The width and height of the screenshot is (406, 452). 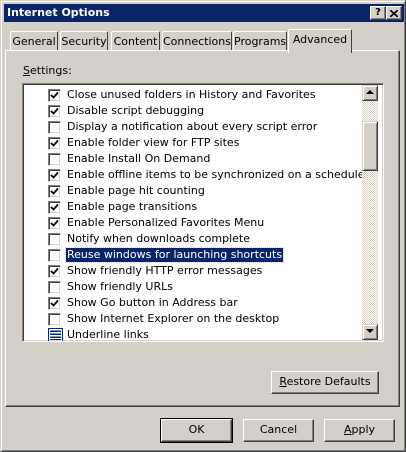 I want to click on apply-button: Apply, so click(x=359, y=430).